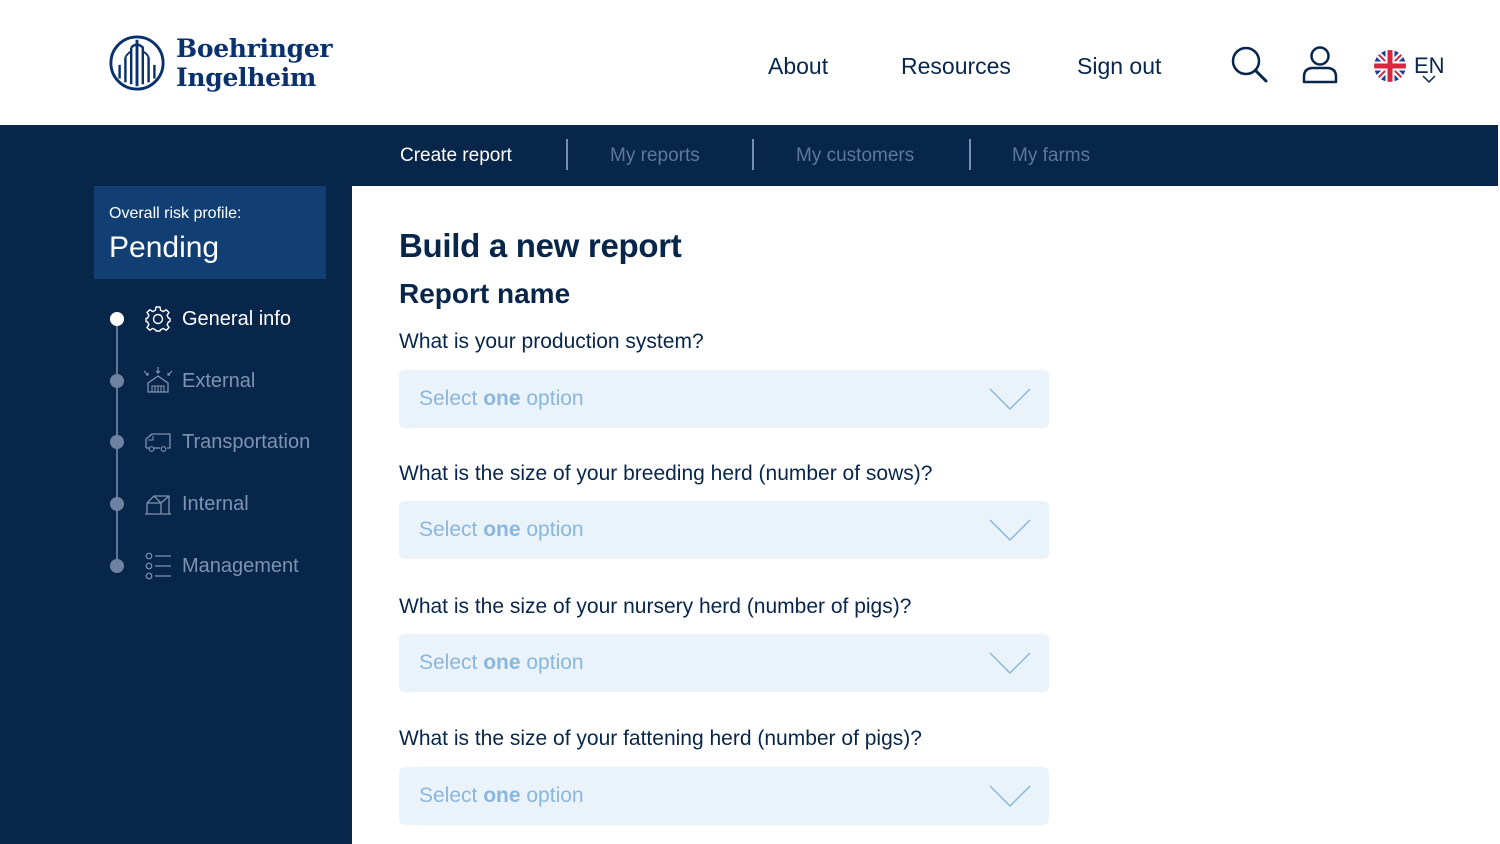 The image size is (1500, 844). Describe the element at coordinates (724, 796) in the screenshot. I see `fattening-herd-select: Select one option` at that location.